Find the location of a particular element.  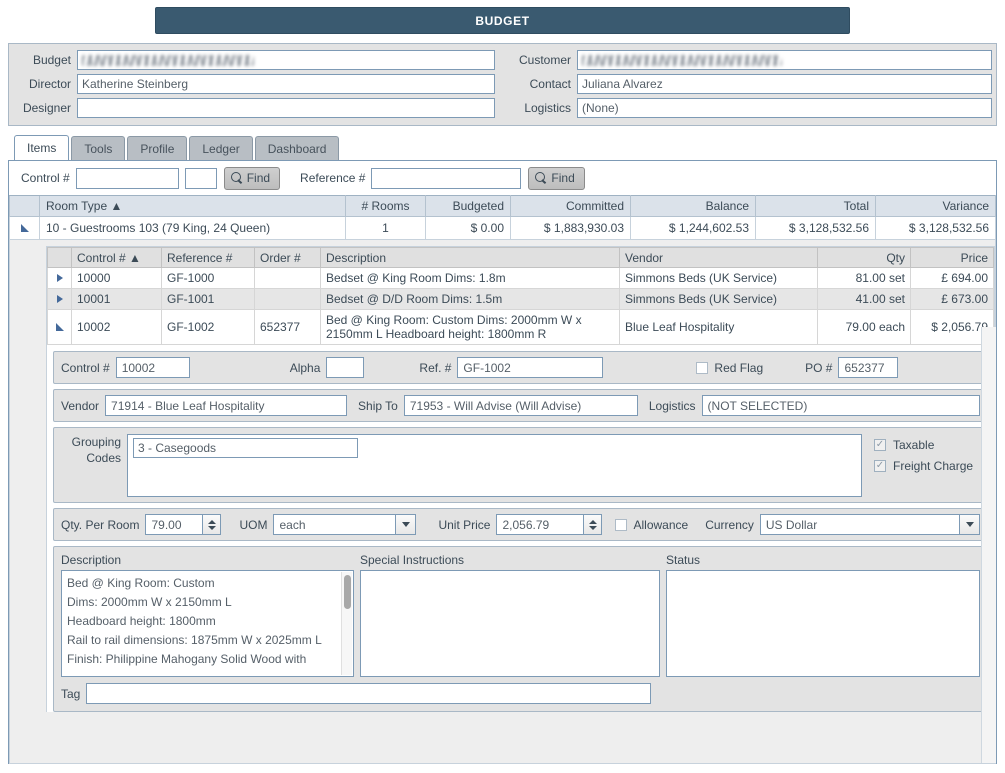

cell-item-description: Bedset @ King Room Dims: 1.8m is located at coordinates (470, 278).